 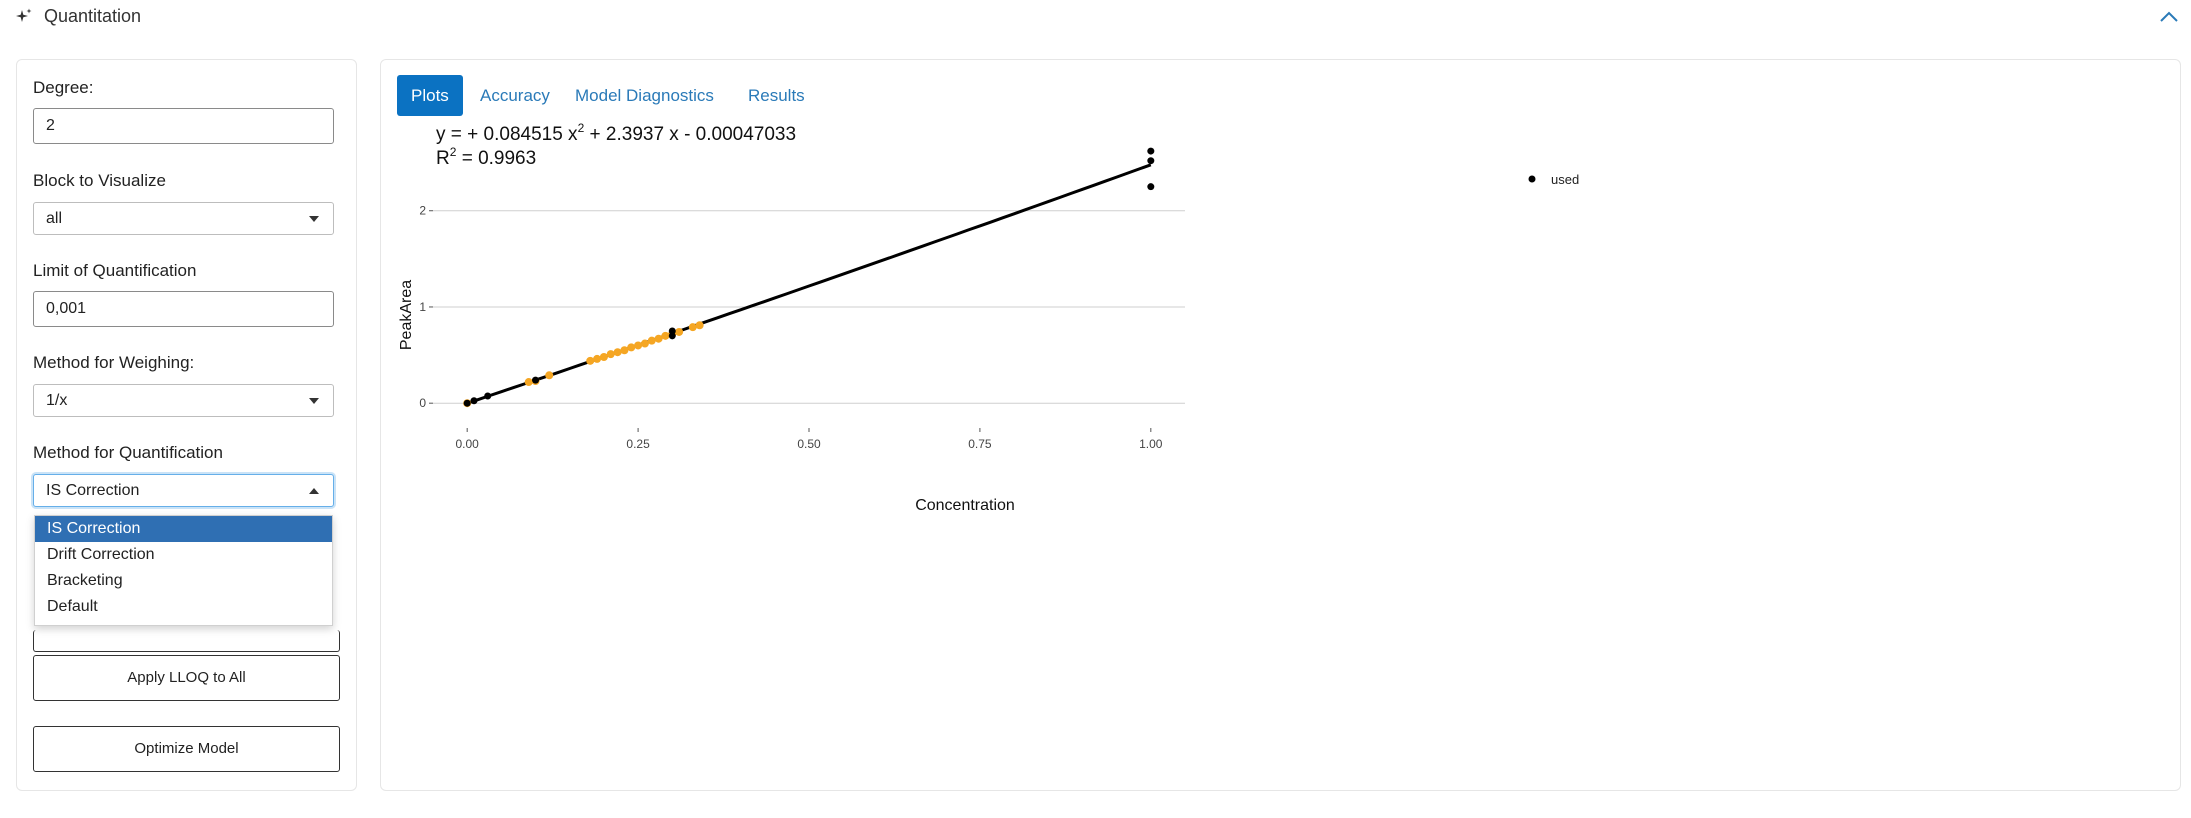 I want to click on degree-label: Degree:, so click(x=63, y=87).